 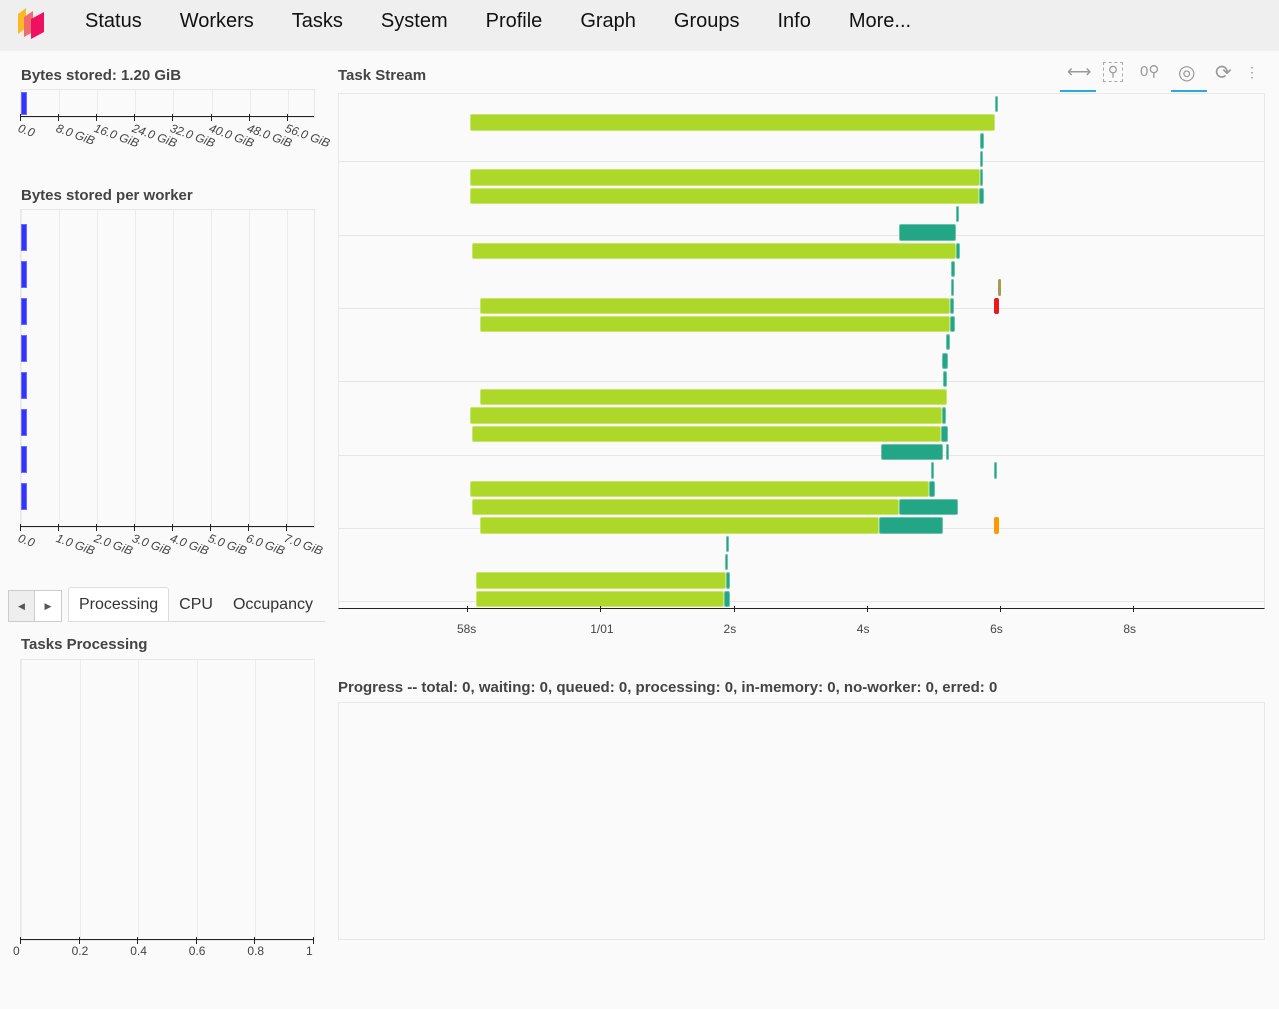 What do you see at coordinates (1223, 72) in the screenshot?
I see `reset-tool-icon: ⟳` at bounding box center [1223, 72].